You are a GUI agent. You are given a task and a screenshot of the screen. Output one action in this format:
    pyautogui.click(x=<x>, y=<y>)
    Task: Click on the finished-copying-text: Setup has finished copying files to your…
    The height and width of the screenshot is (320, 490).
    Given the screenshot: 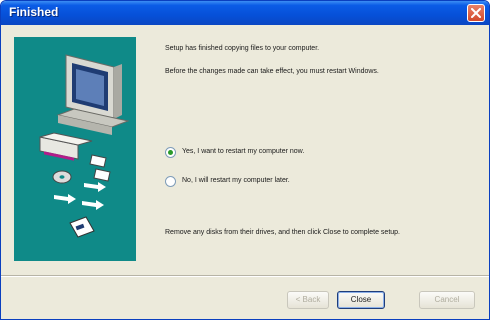 What is the action you would take?
    pyautogui.click(x=242, y=48)
    